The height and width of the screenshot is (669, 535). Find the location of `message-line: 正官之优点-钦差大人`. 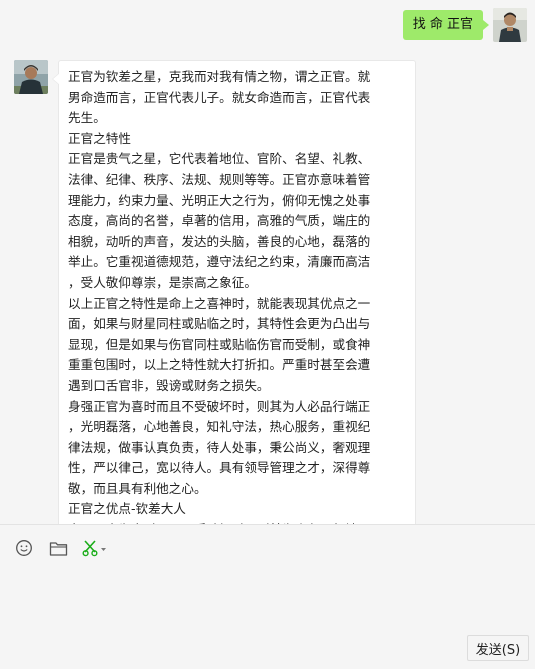

message-line: 正官之优点-钦差大人 is located at coordinates (127, 509).